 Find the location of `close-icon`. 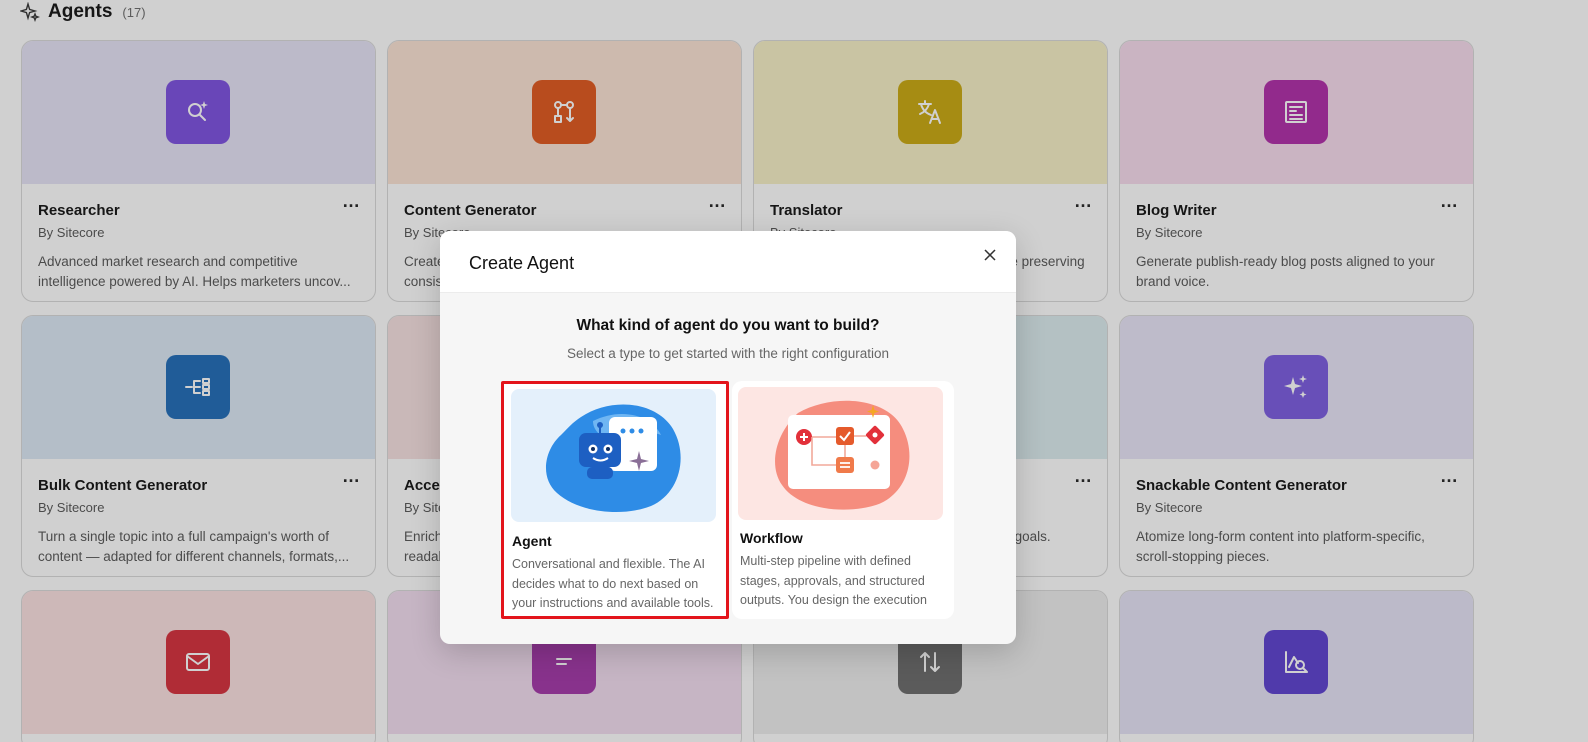

close-icon is located at coordinates (990, 255).